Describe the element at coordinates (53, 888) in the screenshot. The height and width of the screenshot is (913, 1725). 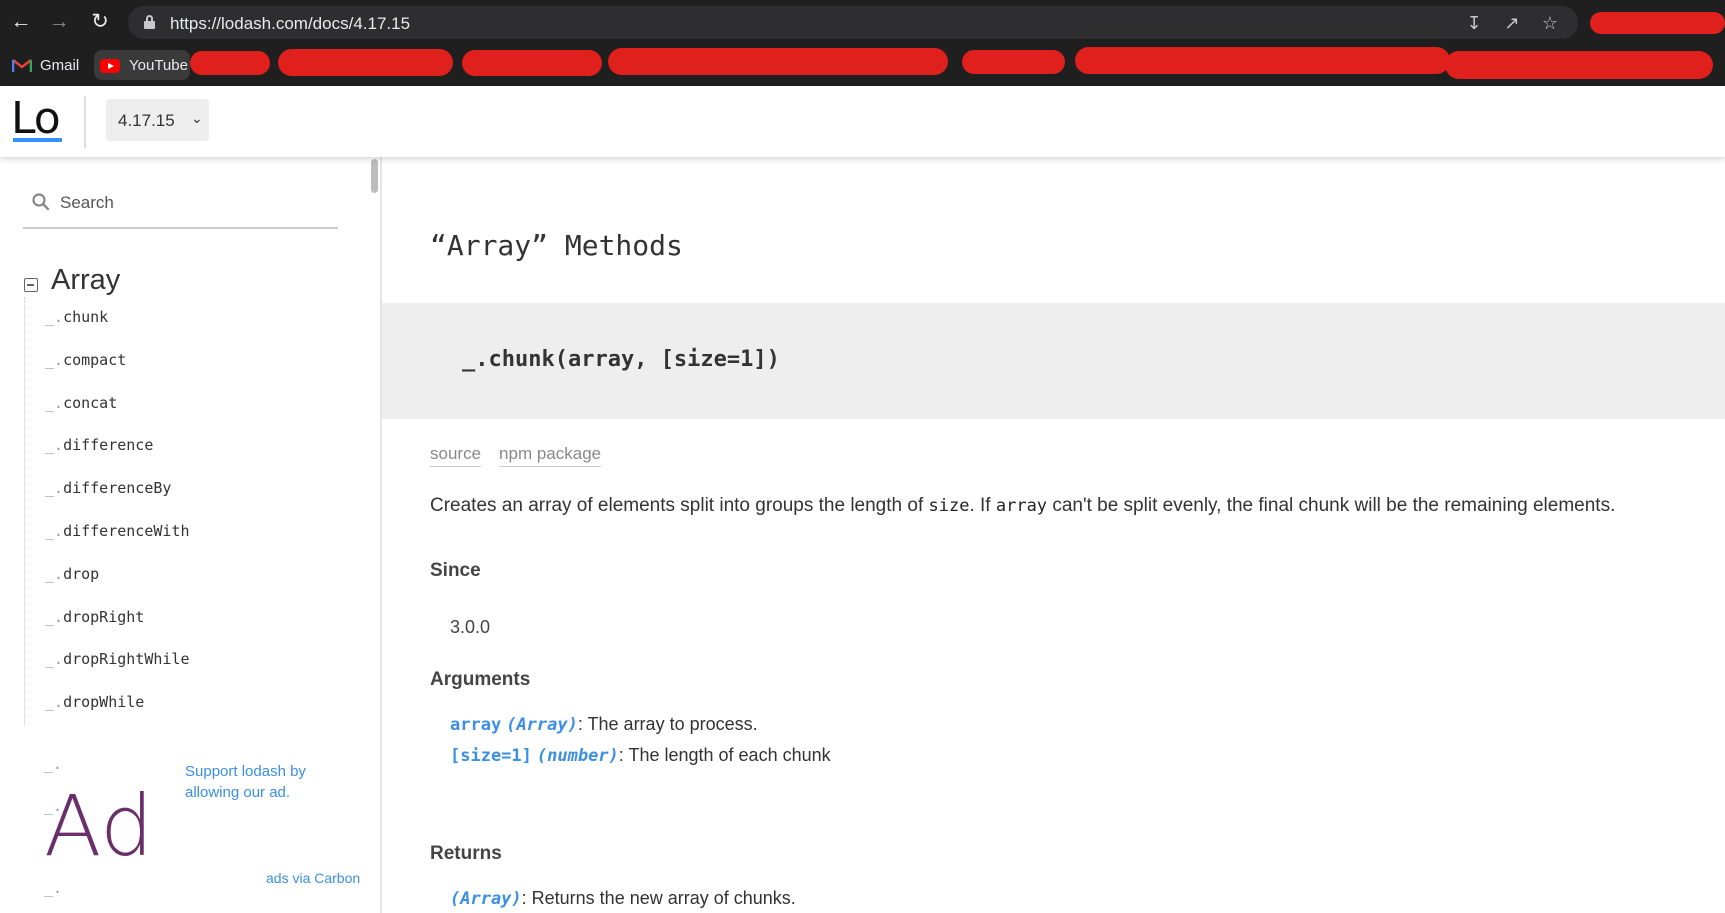
I see `method-prefix-partial: _.` at that location.